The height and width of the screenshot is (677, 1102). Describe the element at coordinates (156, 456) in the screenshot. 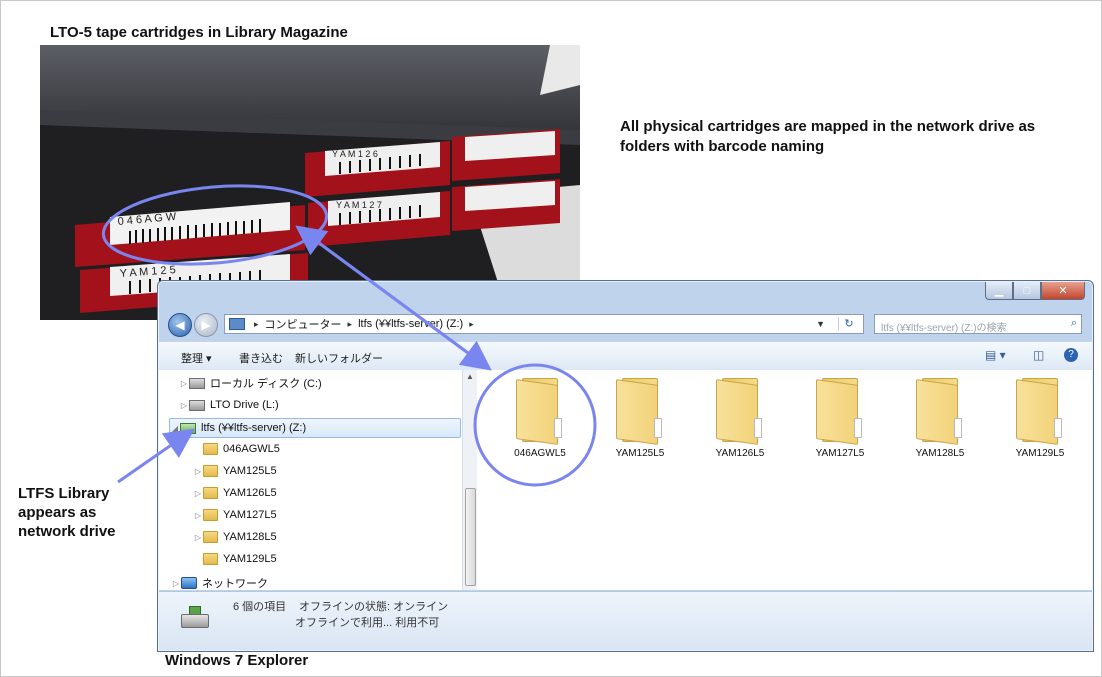

I see `arrow-to-network-drive` at that location.